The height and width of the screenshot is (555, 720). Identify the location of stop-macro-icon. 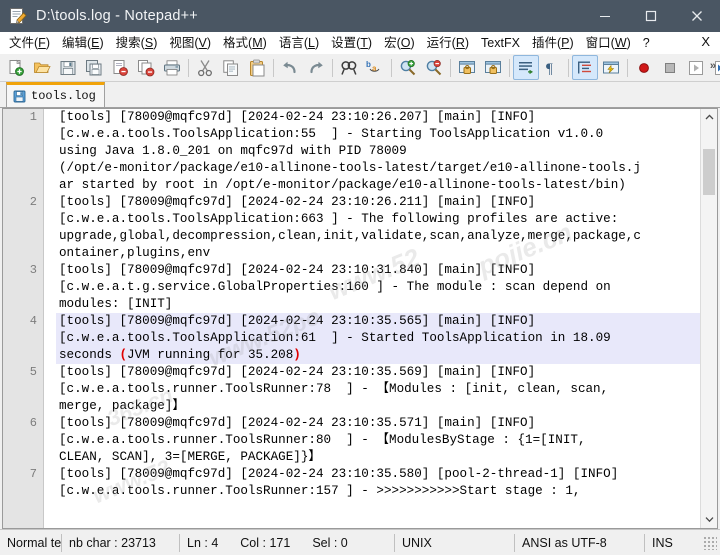
(670, 67).